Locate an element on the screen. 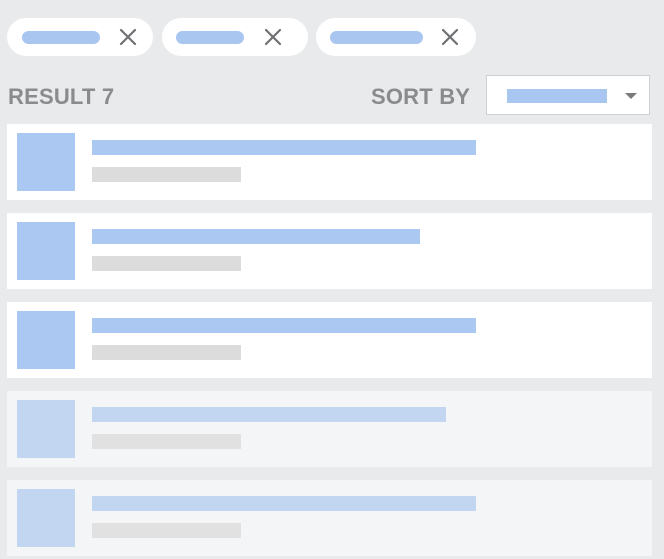 This screenshot has width=664, height=559. chevron-down-icon is located at coordinates (631, 96).